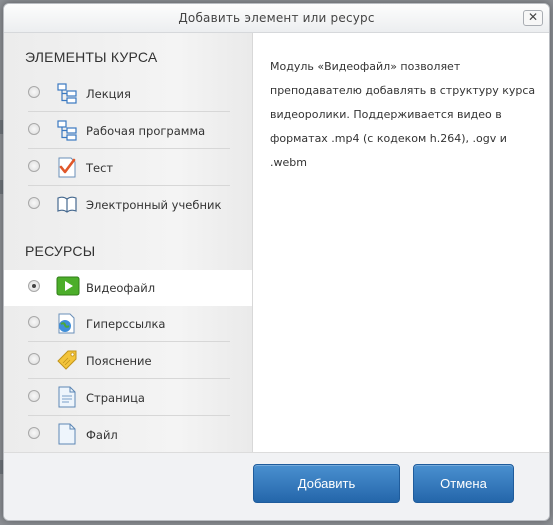 Image resolution: width=553 pixels, height=525 pixels. What do you see at coordinates (125, 168) in the screenshot?
I see `option-quiz: Тест` at bounding box center [125, 168].